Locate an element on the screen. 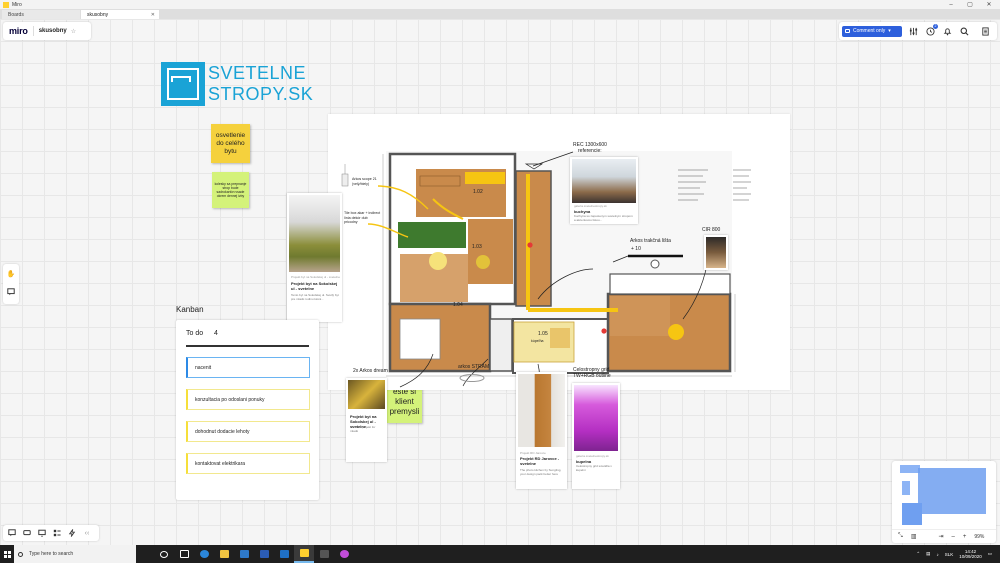 This screenshot has width=1000, height=563. start-button is located at coordinates (7, 554).